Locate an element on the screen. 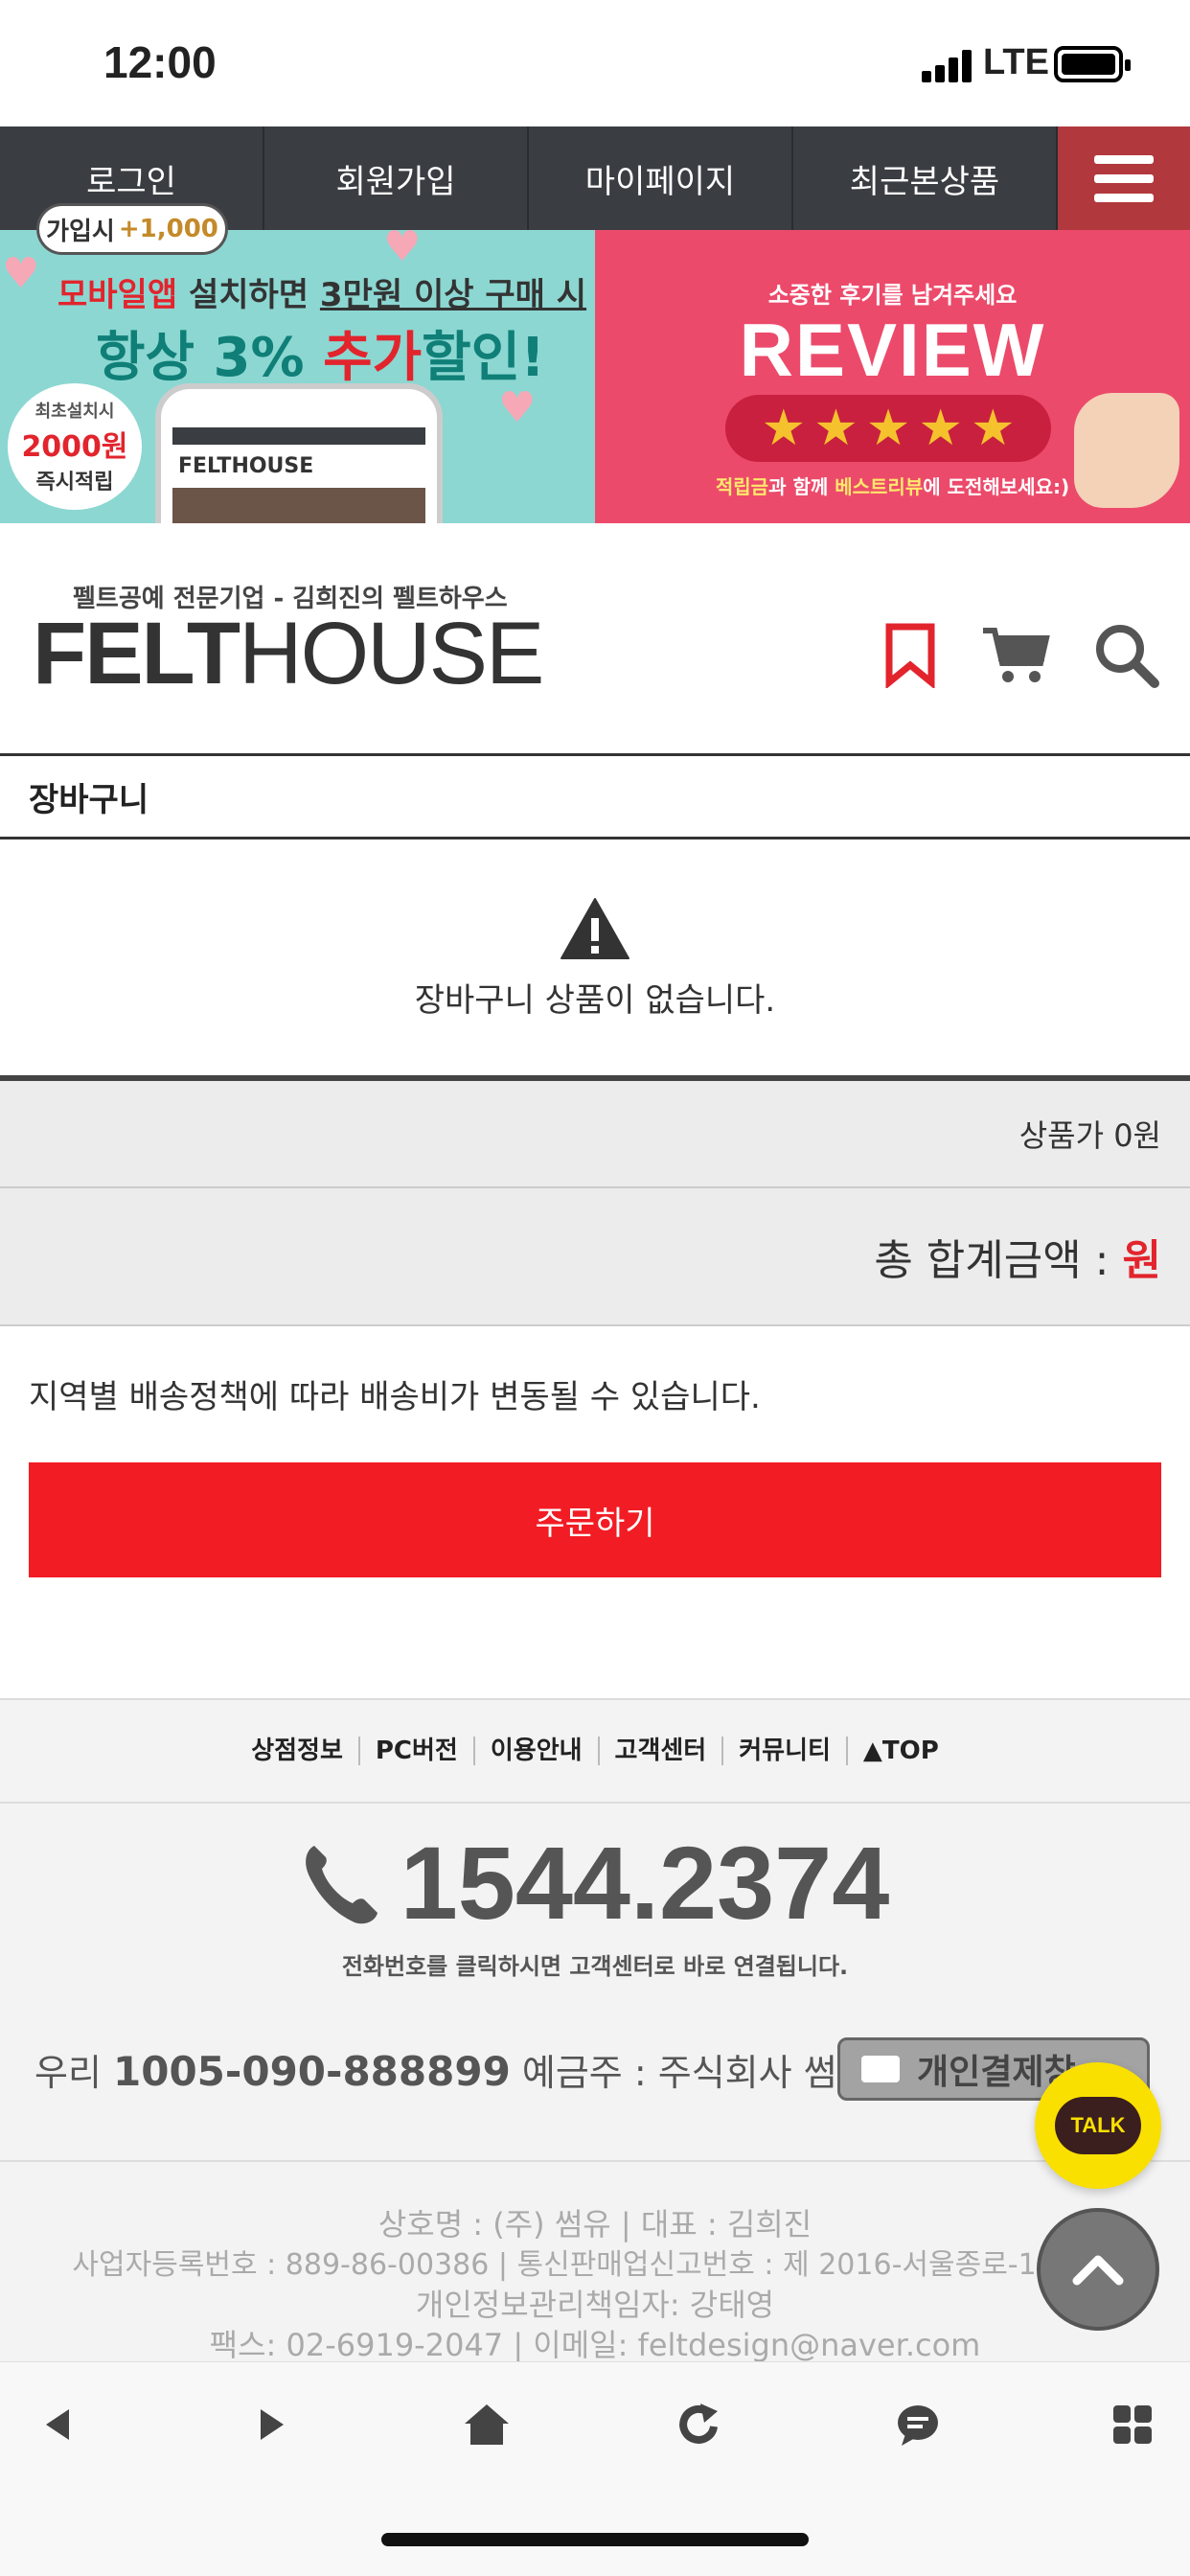  brand-logo: FELTHOUSE is located at coordinates (288, 654).